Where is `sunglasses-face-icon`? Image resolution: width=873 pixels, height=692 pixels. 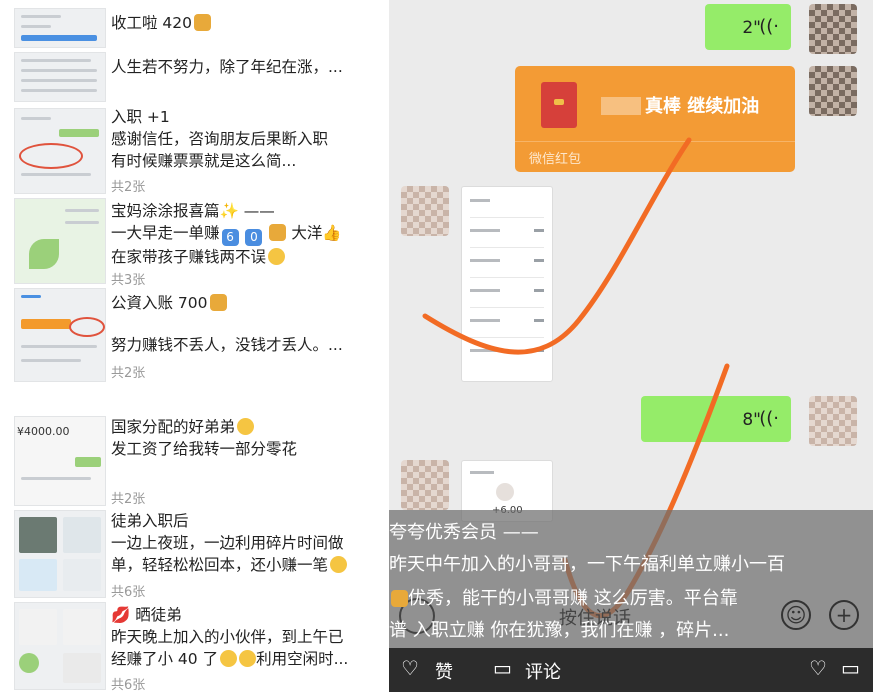 sunglasses-face-icon is located at coordinates (277, 256).